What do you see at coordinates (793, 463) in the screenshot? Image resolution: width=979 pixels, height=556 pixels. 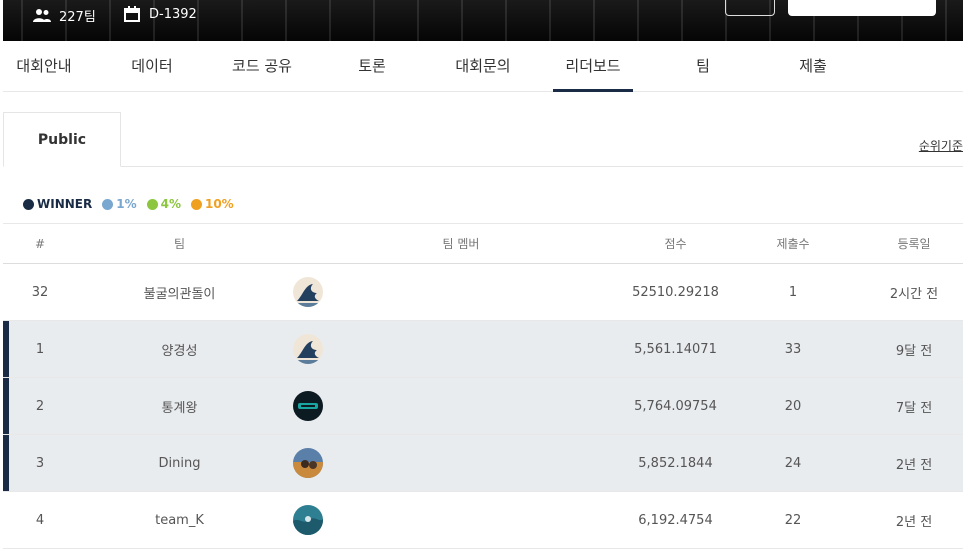 I see `row-submissions: 24` at bounding box center [793, 463].